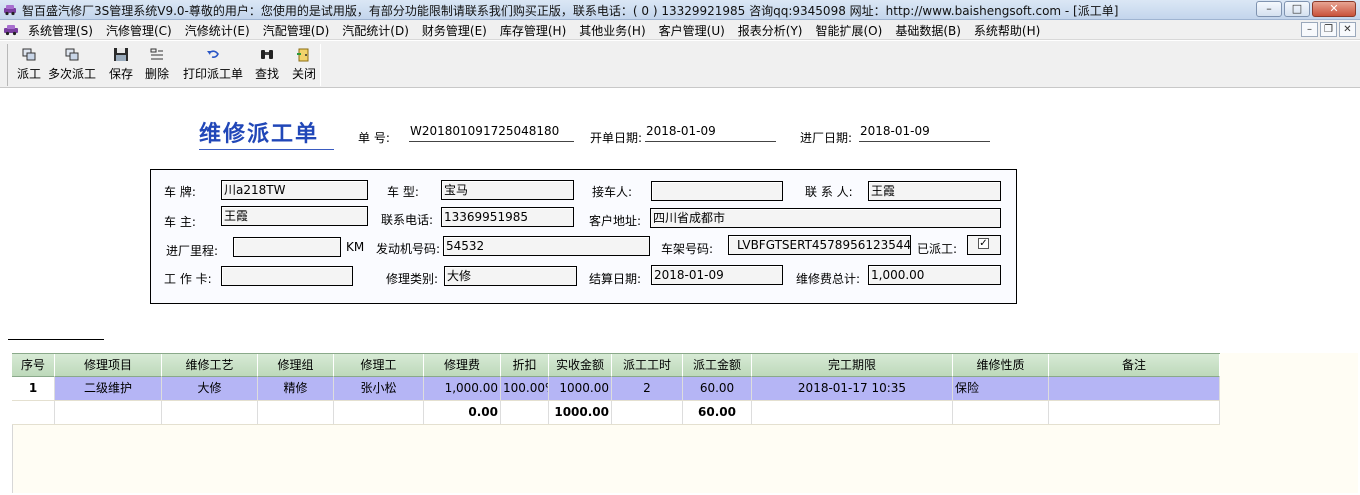 Image resolution: width=1360 pixels, height=495 pixels. What do you see at coordinates (121, 65) in the screenshot?
I see `save-button: 保存` at bounding box center [121, 65].